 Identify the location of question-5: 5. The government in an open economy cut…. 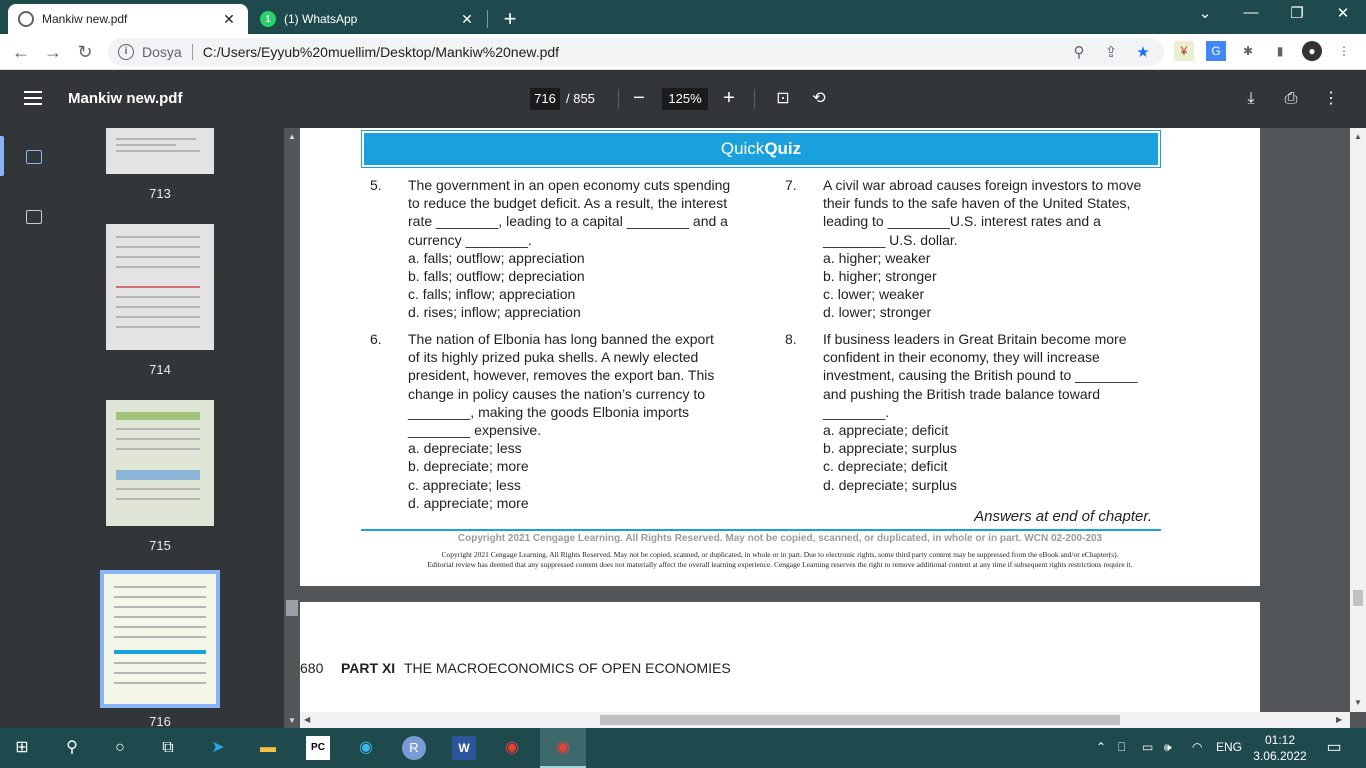
(570, 249).